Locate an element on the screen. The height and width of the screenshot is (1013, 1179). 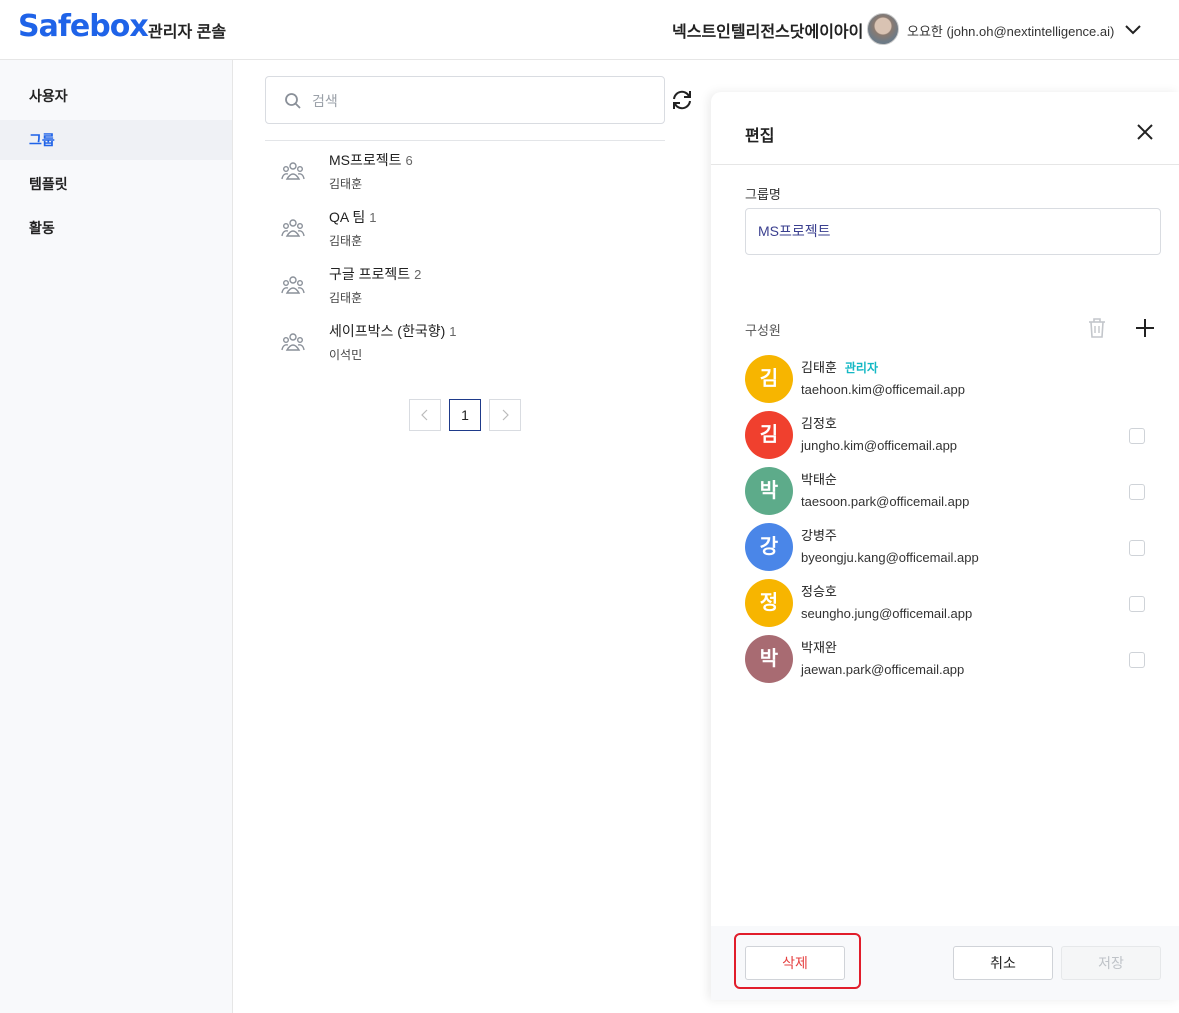
group-row: 구글 프로젝트 2 김태훈 is located at coordinates (465, 284).